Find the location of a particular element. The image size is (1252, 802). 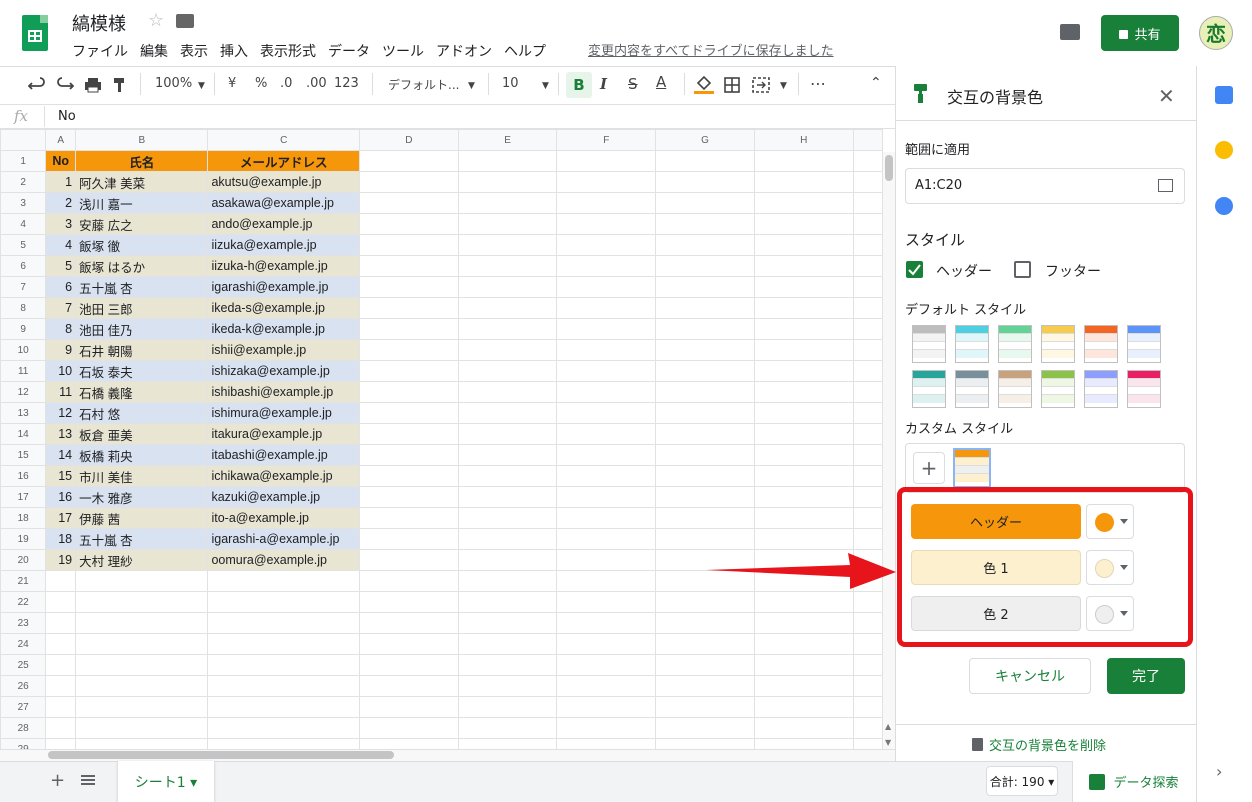

cell: 氏名 is located at coordinates (142, 161).